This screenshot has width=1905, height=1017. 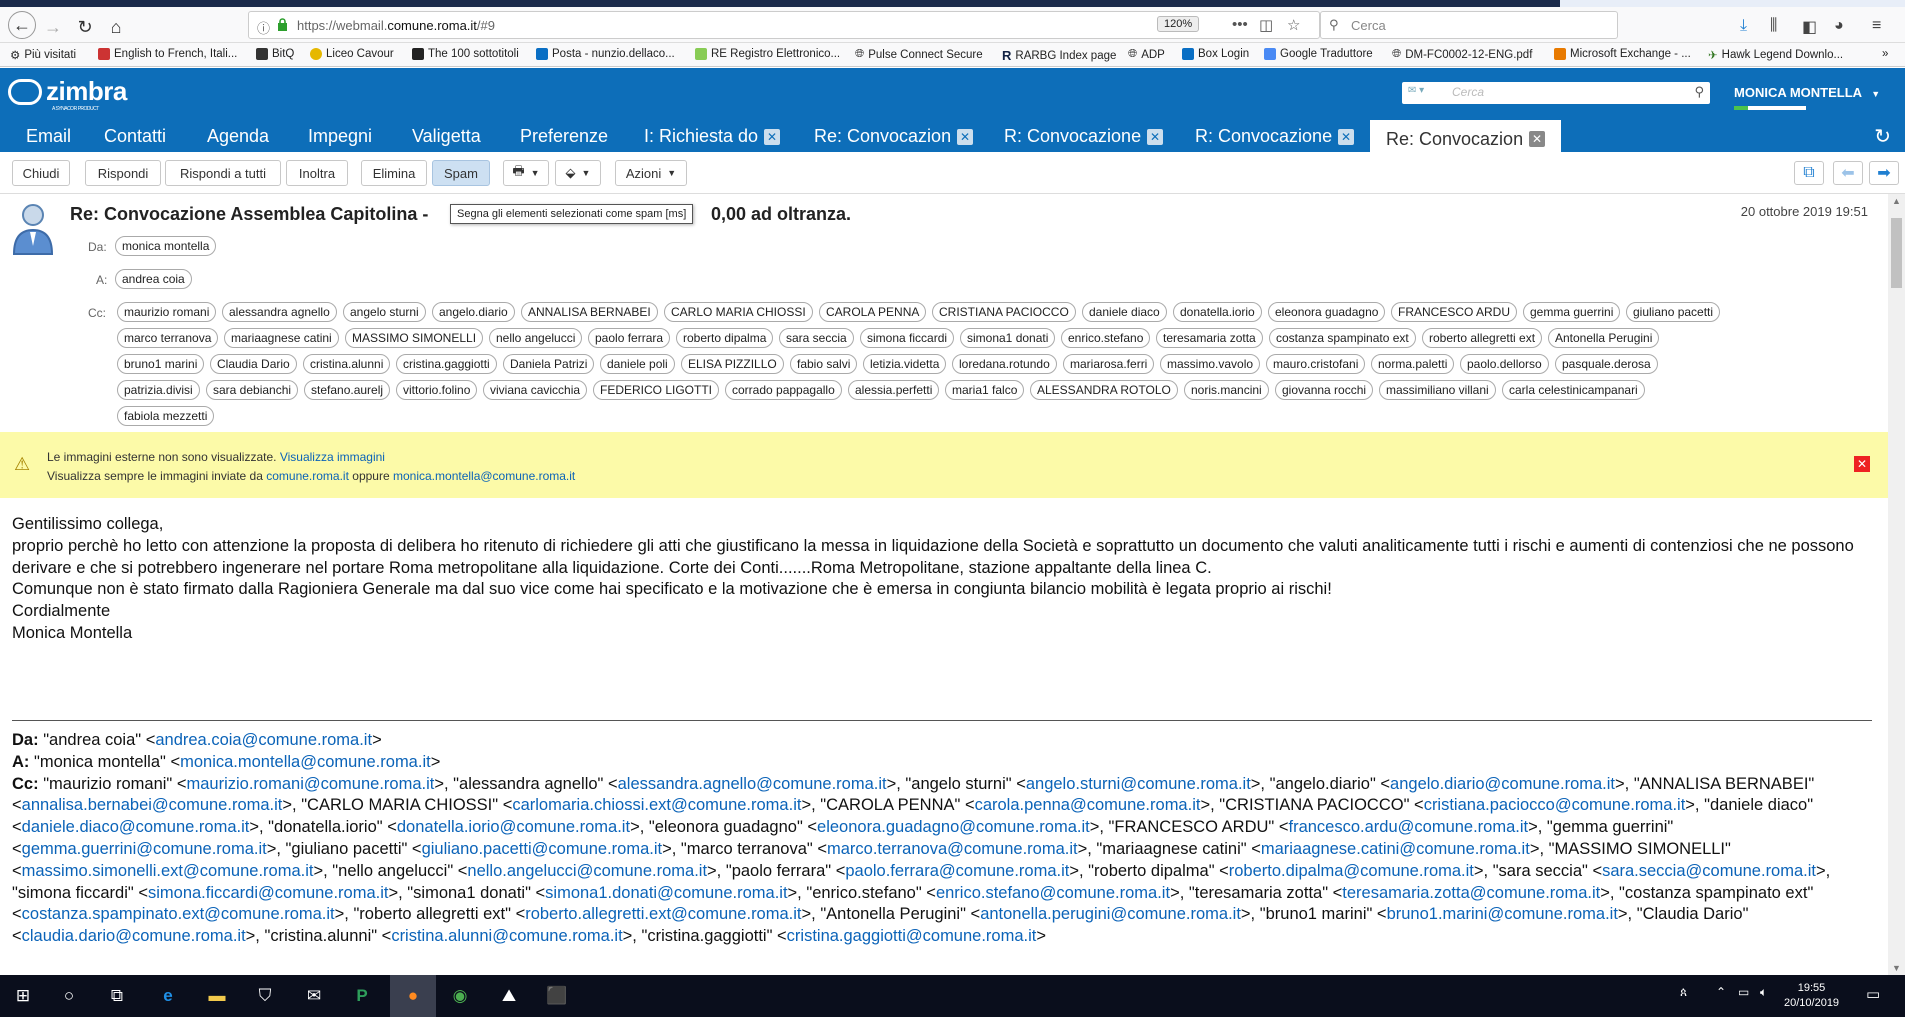 I want to click on cc-chip: mauro.cristofani, so click(x=1316, y=364).